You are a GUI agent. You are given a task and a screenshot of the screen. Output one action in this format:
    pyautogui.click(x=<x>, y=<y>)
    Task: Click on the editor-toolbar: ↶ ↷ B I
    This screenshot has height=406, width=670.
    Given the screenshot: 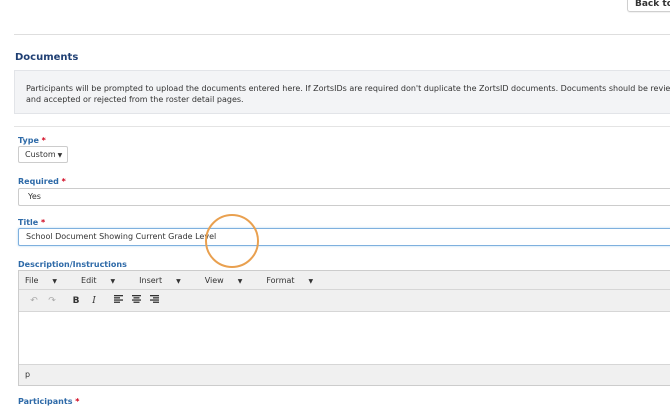 What is the action you would take?
    pyautogui.click(x=344, y=301)
    